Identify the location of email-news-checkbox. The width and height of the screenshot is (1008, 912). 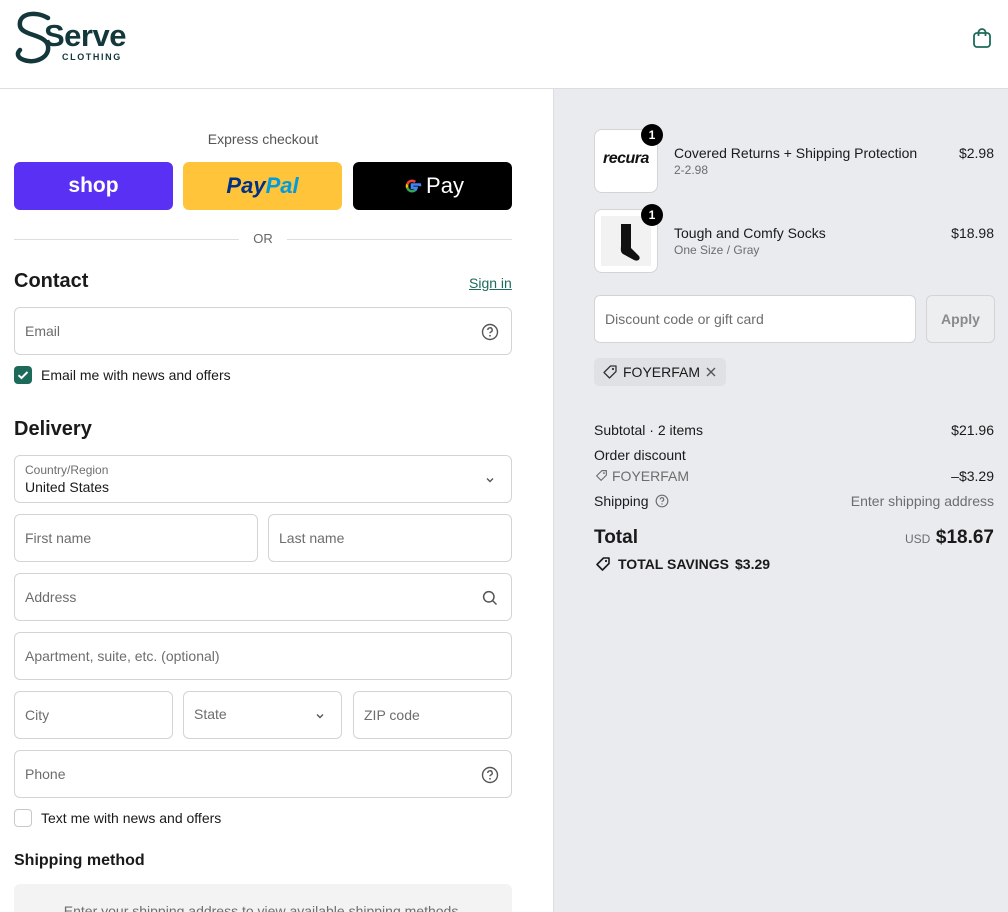
(23, 375).